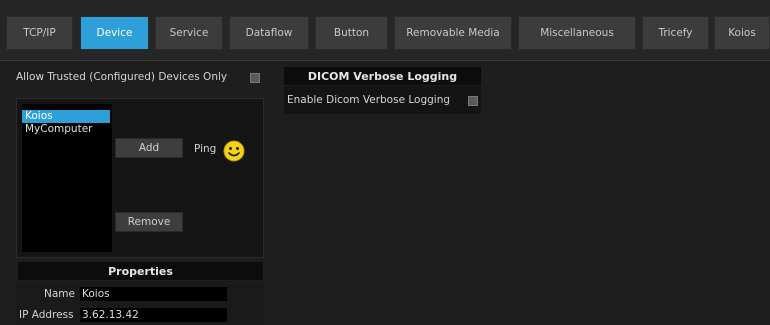 The width and height of the screenshot is (770, 325). Describe the element at coordinates (59, 294) in the screenshot. I see `name-label: Name` at that location.